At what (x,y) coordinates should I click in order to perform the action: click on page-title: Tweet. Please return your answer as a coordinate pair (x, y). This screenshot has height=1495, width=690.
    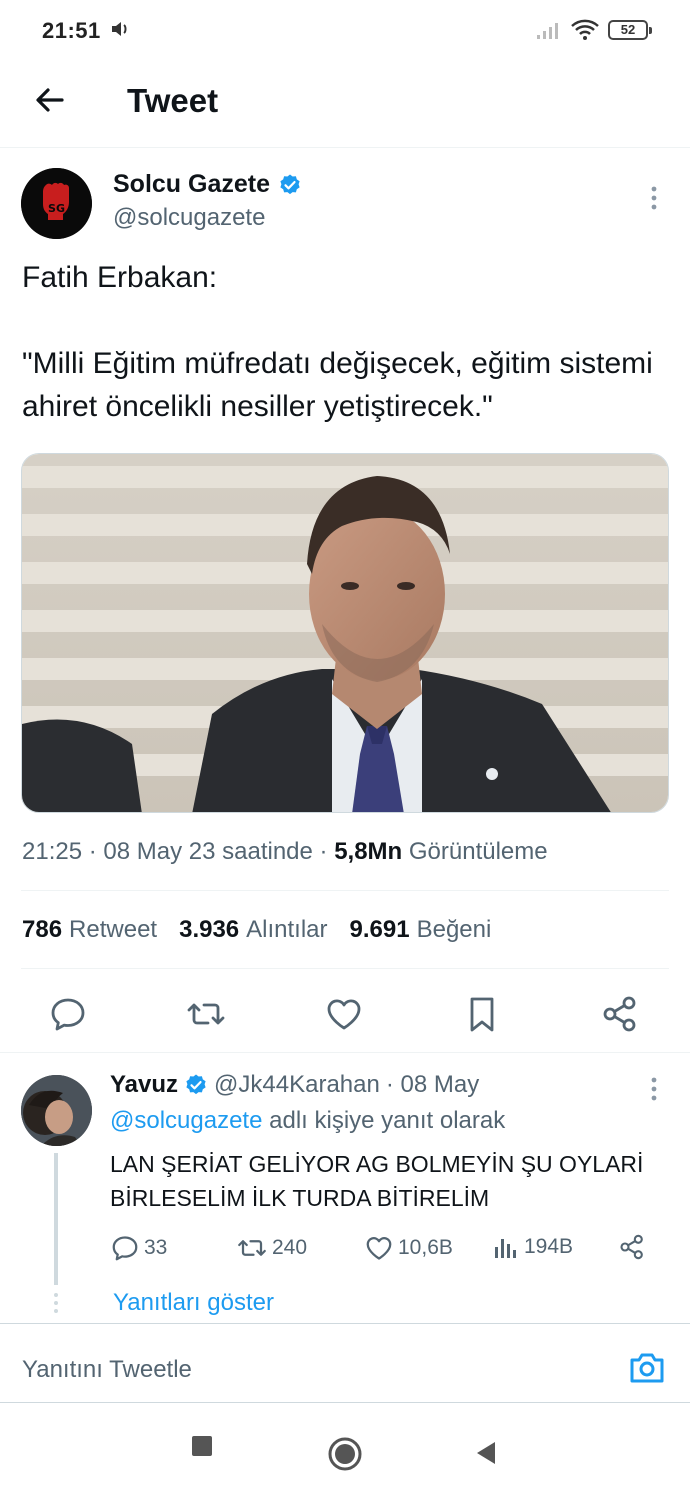
    Looking at the image, I should click on (173, 100).